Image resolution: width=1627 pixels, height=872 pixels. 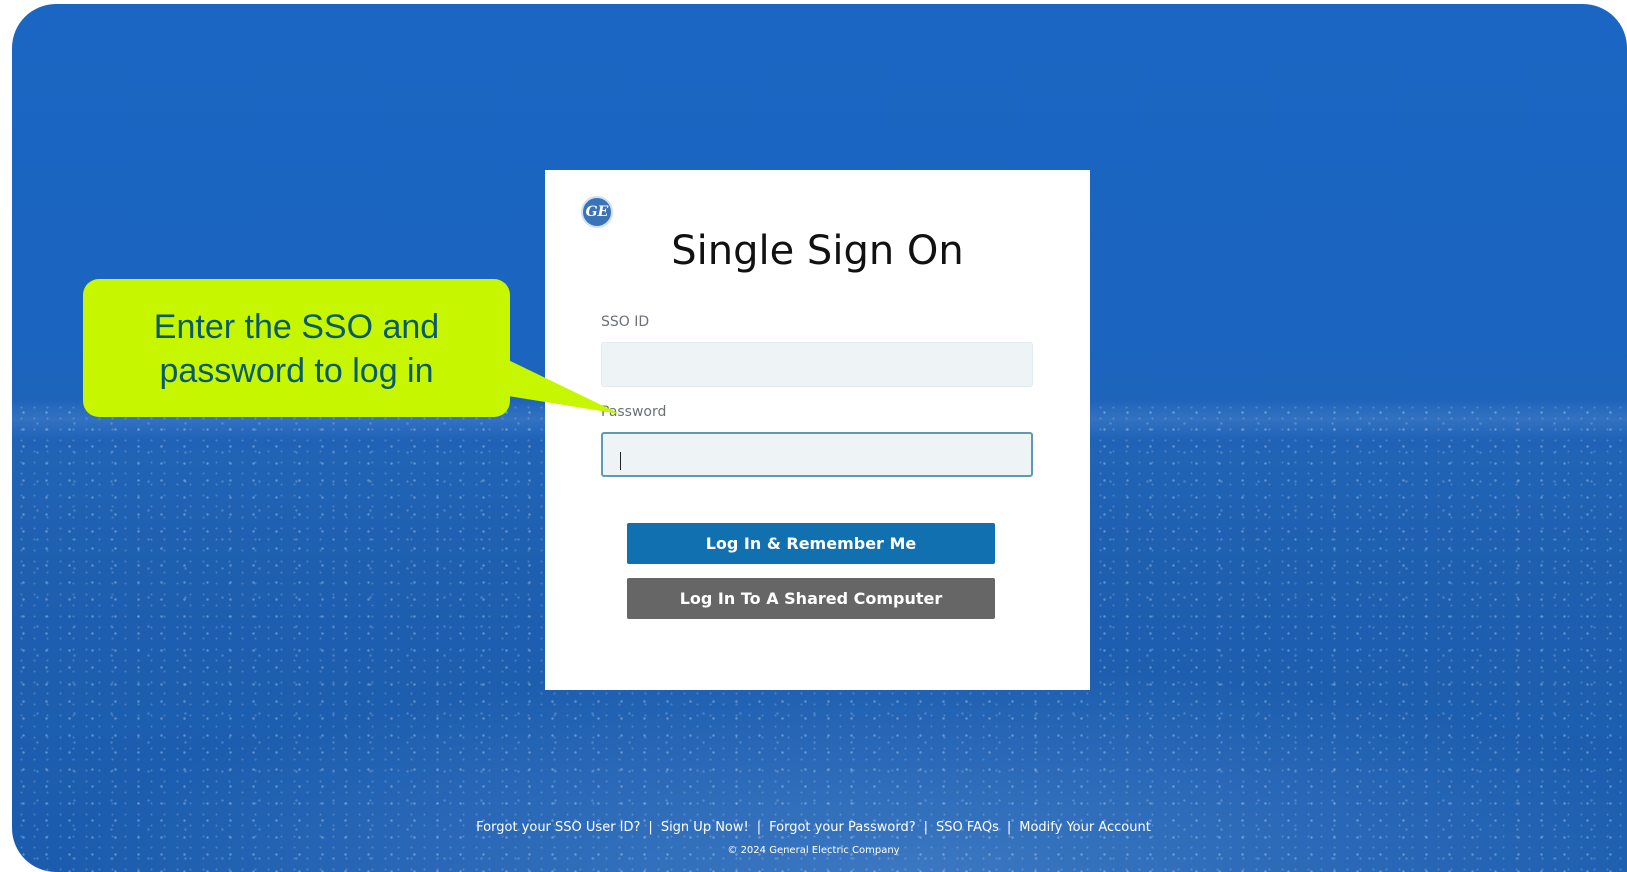 What do you see at coordinates (705, 827) in the screenshot?
I see `sign-up-link: Sign Up Now!` at bounding box center [705, 827].